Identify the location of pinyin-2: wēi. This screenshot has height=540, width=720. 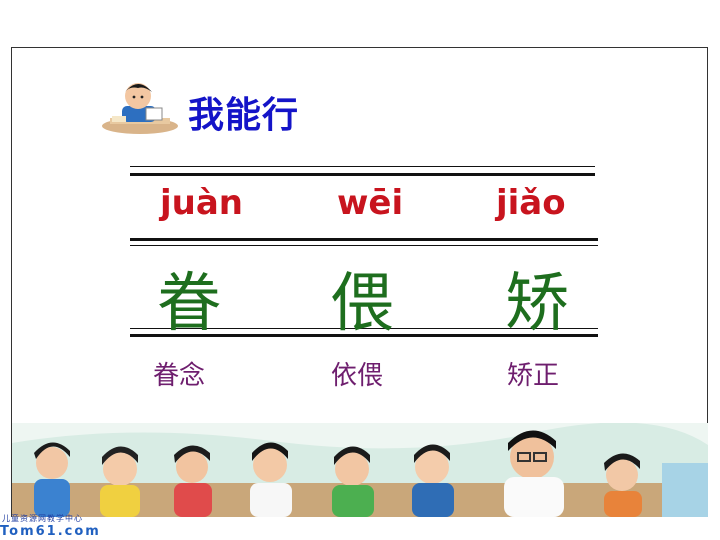
(370, 203).